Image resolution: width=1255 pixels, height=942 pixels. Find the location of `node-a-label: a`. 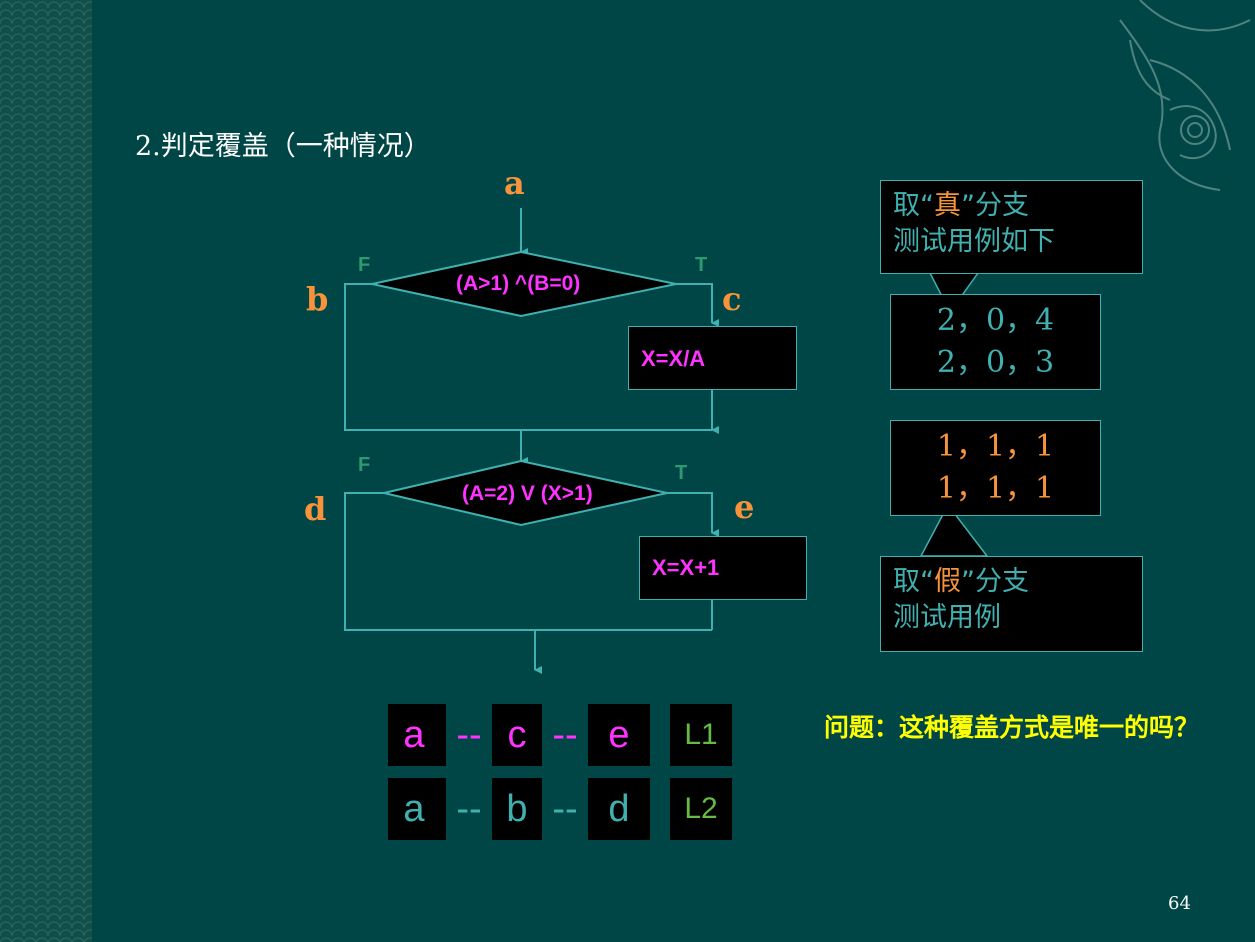

node-a-label: a is located at coordinates (514, 183).